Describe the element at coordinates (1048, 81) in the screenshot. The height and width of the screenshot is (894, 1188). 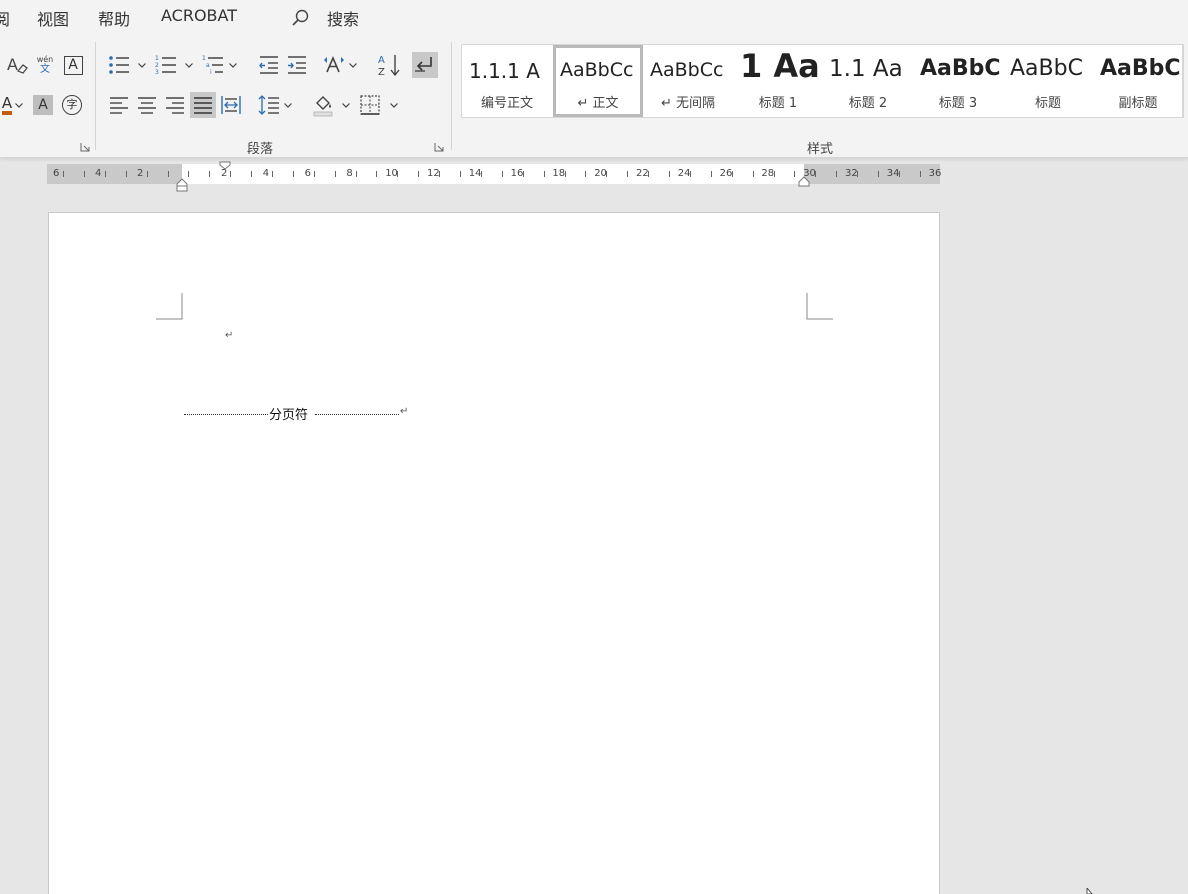
I see `style-title: AaBbC 标题` at that location.